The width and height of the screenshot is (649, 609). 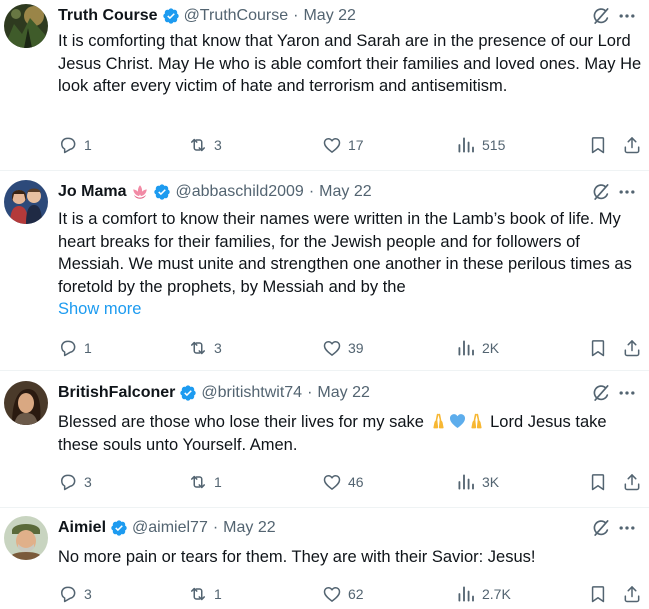 I want to click on action-bar: 3 1 62 2.7K, so click(x=353, y=594).